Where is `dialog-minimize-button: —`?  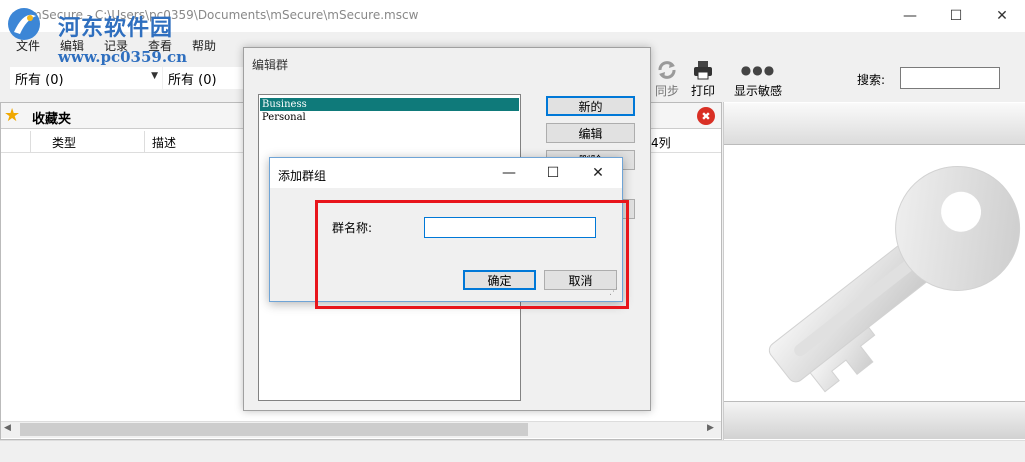 dialog-minimize-button: — is located at coordinates (509, 173).